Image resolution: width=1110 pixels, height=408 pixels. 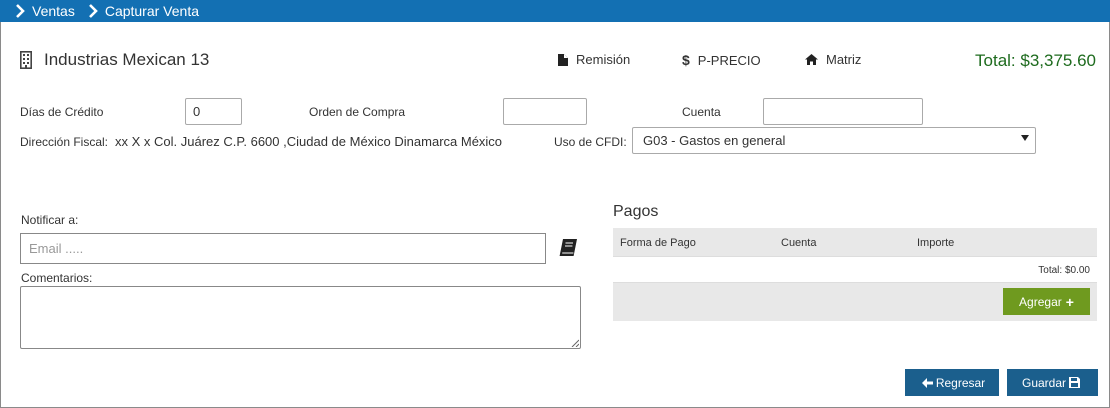 I want to click on plus-icon: +, so click(x=1069, y=301).